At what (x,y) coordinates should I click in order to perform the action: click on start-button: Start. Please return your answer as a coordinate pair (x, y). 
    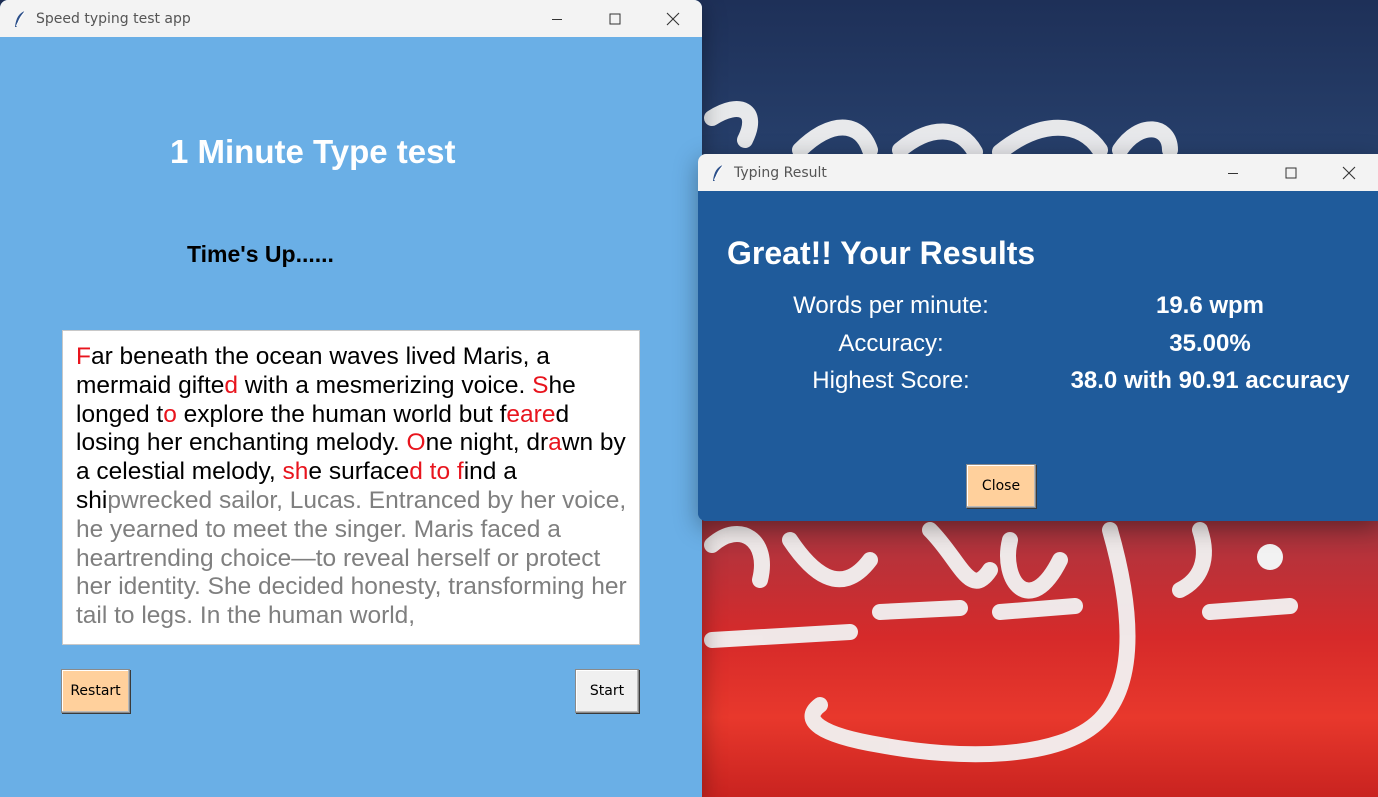
    Looking at the image, I should click on (607, 691).